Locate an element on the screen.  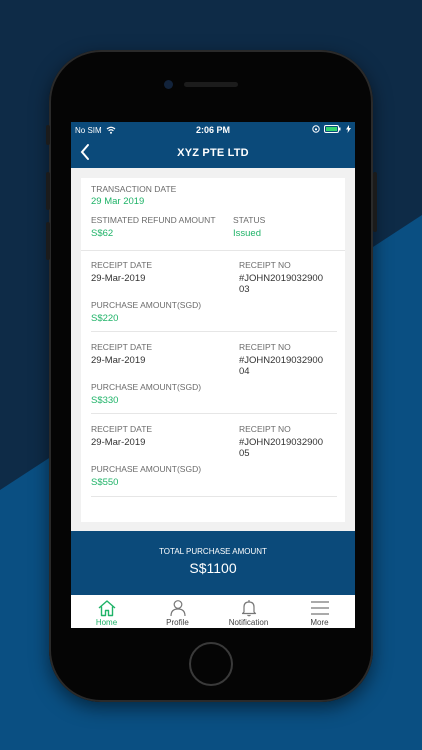
page-title: XYZ PTE LTD is located at coordinates (213, 153).